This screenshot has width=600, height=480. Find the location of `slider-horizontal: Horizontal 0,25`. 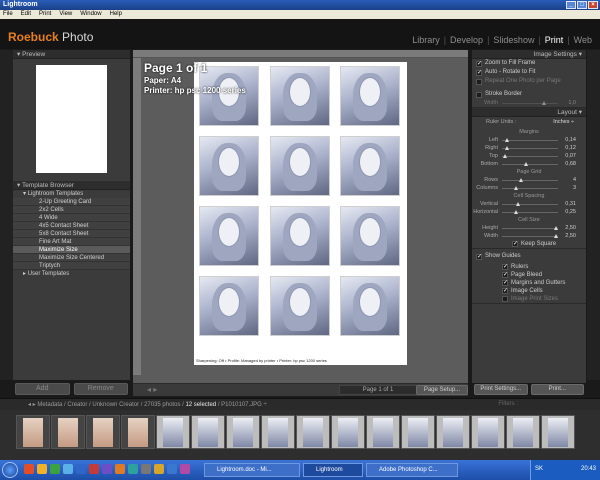

slider-horizontal: Horizontal 0,25 is located at coordinates (529, 212).